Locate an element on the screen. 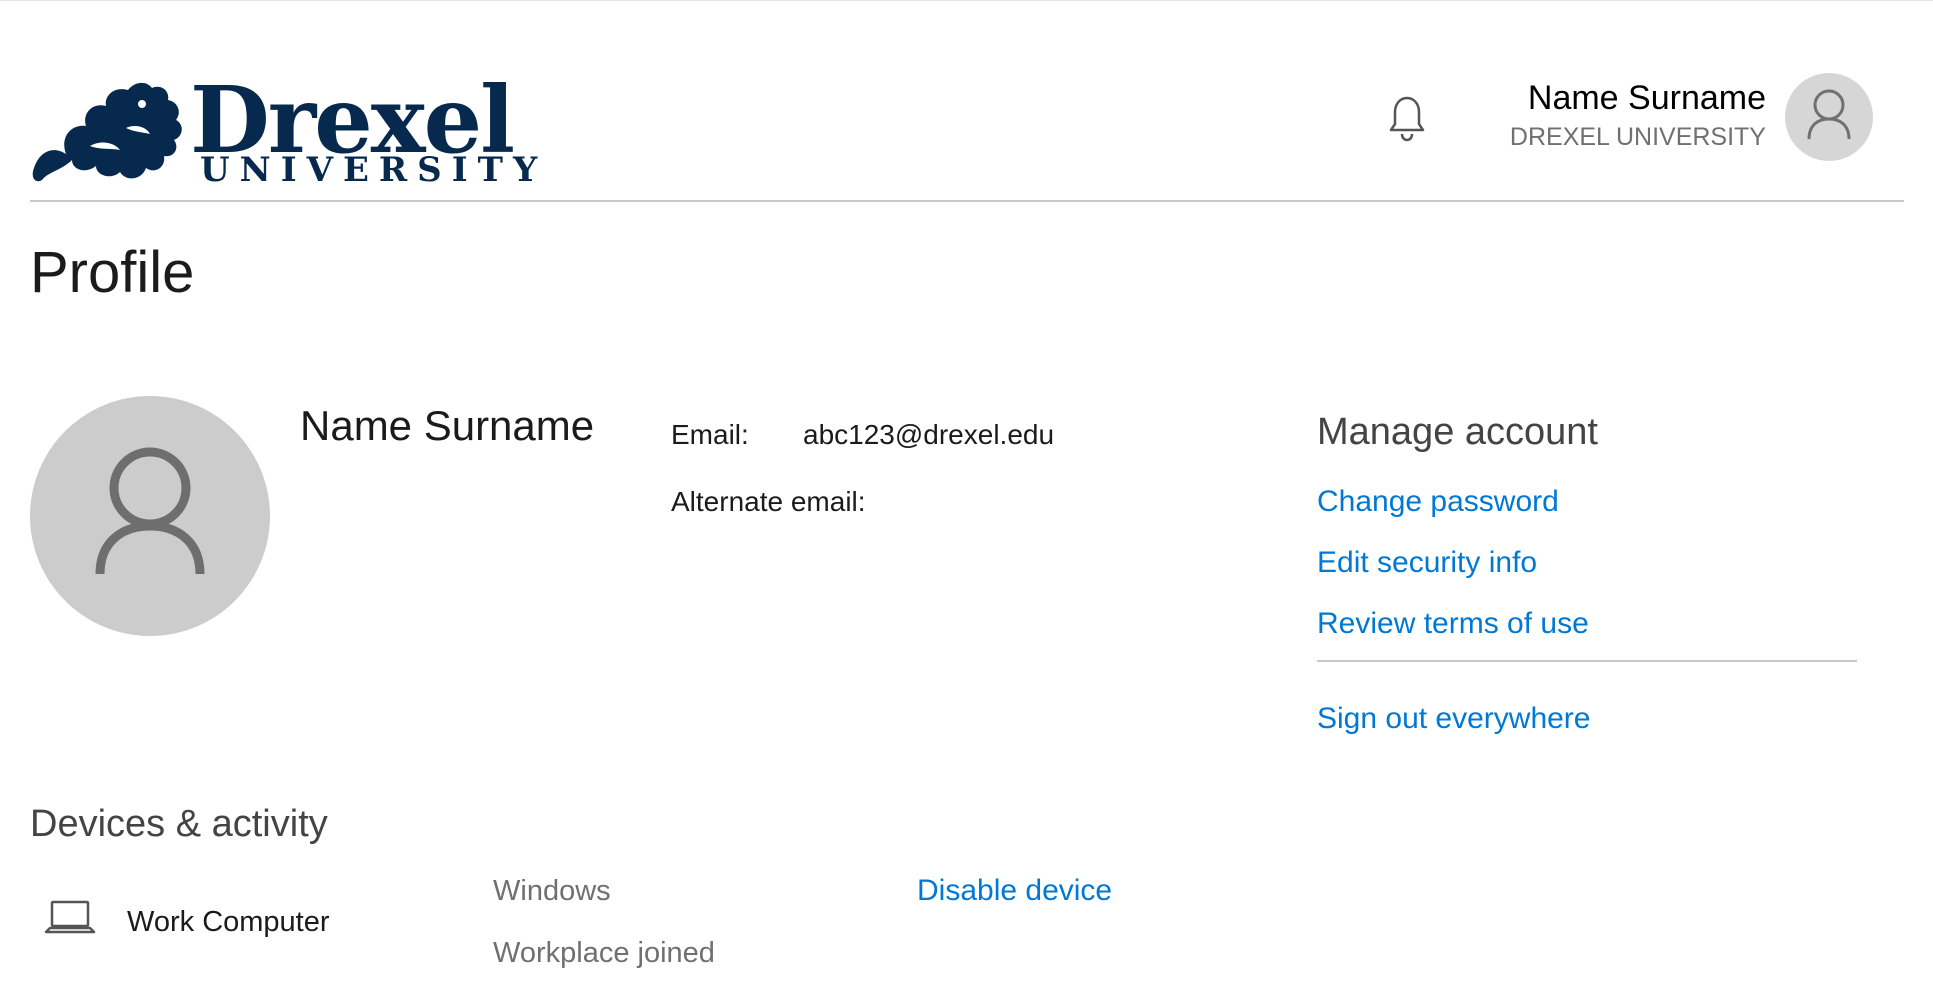 This screenshot has width=1933, height=1001. header-user-organization: DREXEL UNIVERSITY is located at coordinates (1637, 137).